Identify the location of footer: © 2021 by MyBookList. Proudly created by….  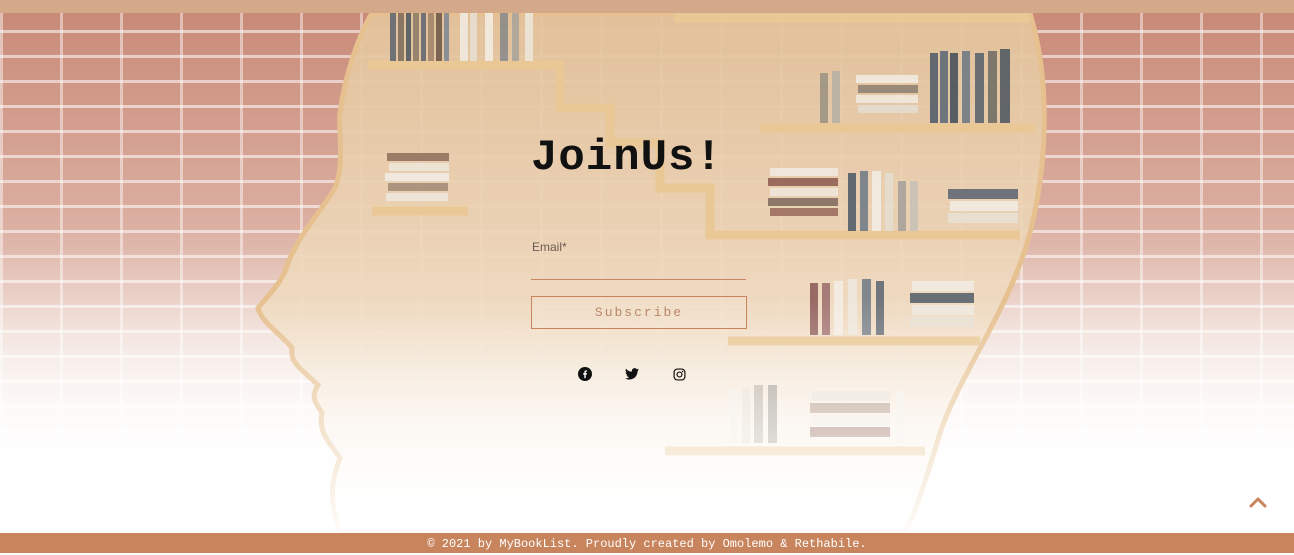
(647, 543).